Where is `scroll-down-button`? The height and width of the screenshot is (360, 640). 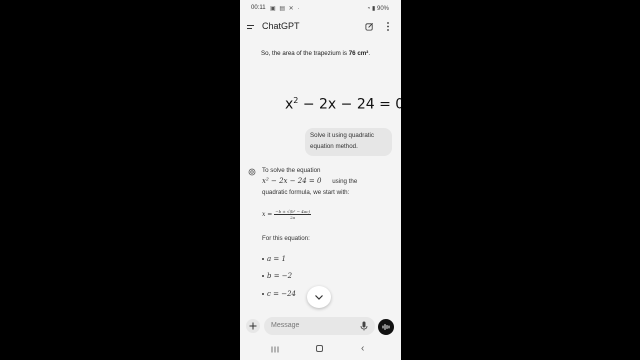 scroll-down-button is located at coordinates (319, 297).